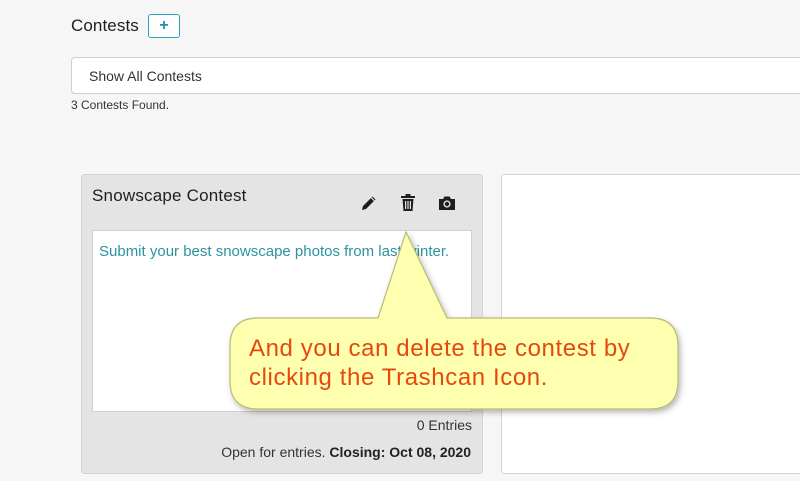  Describe the element at coordinates (447, 203) in the screenshot. I see `camera-icon` at that location.